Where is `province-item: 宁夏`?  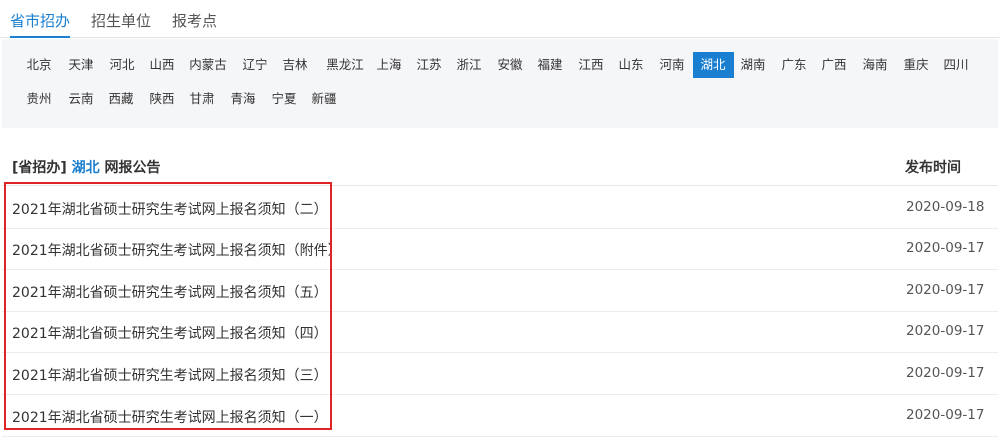 province-item: 宁夏 is located at coordinates (284, 99).